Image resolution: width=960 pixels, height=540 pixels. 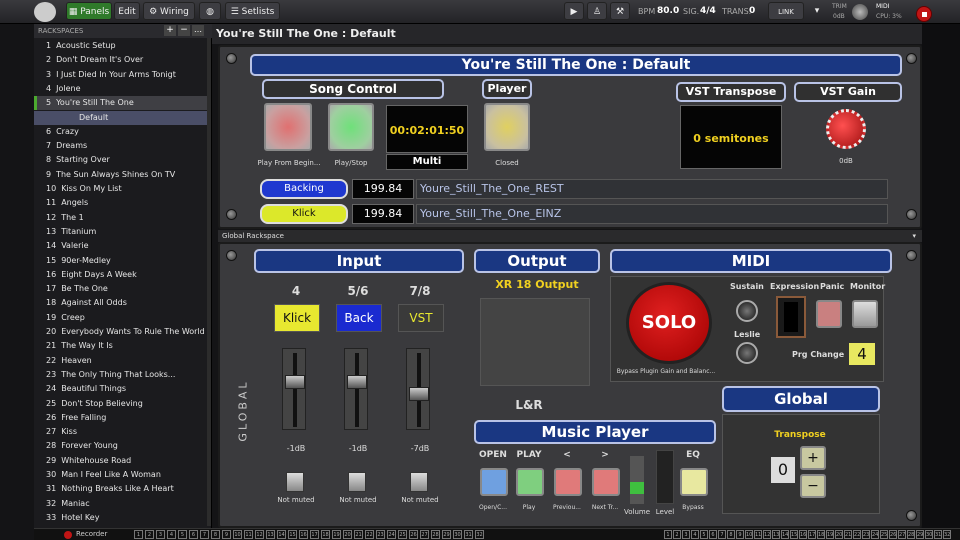 I want to click on page-button: 7, so click(x=204, y=534).